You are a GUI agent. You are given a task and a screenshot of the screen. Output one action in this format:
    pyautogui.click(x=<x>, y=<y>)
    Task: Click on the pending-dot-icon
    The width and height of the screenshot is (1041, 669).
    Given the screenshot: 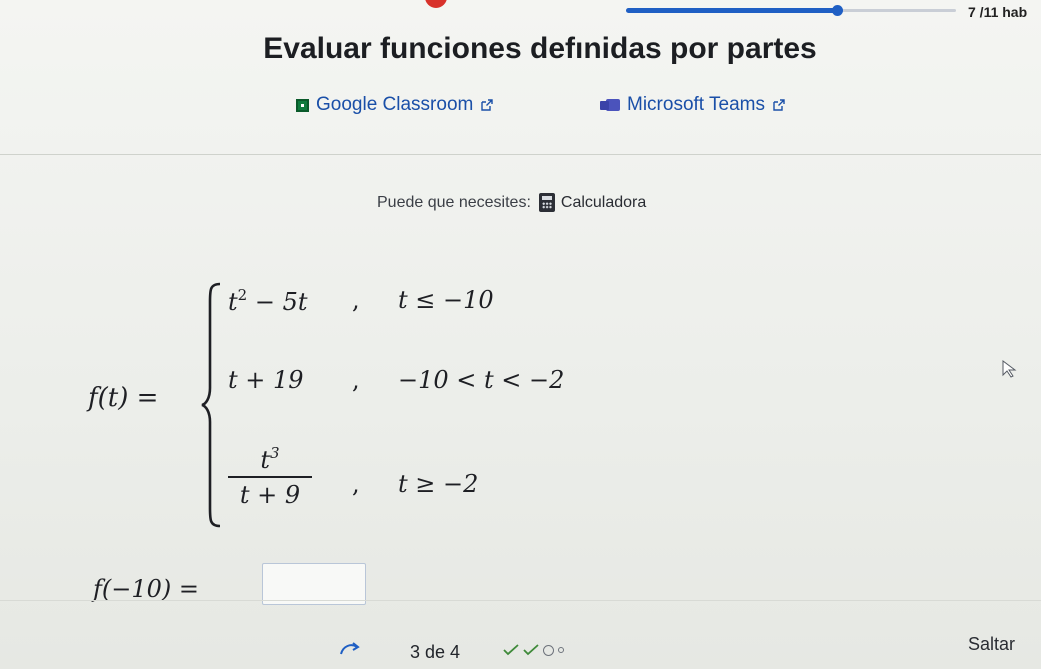 What is the action you would take?
    pyautogui.click(x=561, y=650)
    